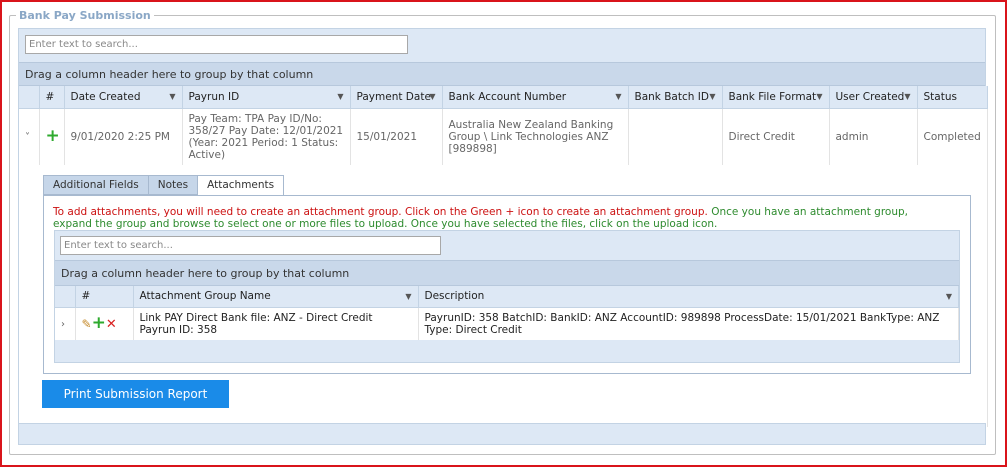 This screenshot has width=1007, height=467. What do you see at coordinates (173, 184) in the screenshot?
I see `tab-notes: Notes` at bounding box center [173, 184].